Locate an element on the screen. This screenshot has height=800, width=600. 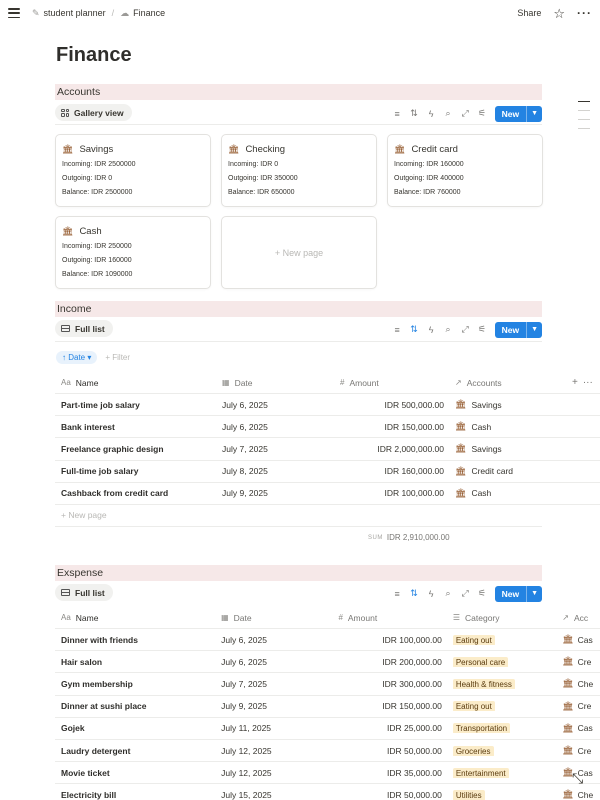
cell-date: July 7, 2025 is located at coordinates (244, 683).